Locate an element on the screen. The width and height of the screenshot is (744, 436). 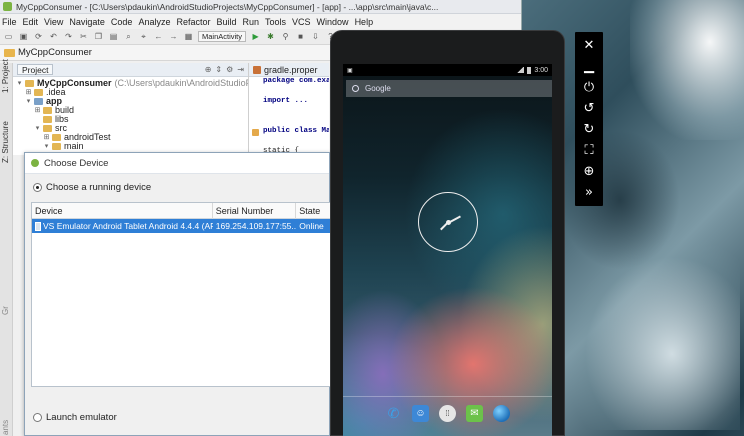
tree-item: ⊞ build is located at coordinates (130, 110).